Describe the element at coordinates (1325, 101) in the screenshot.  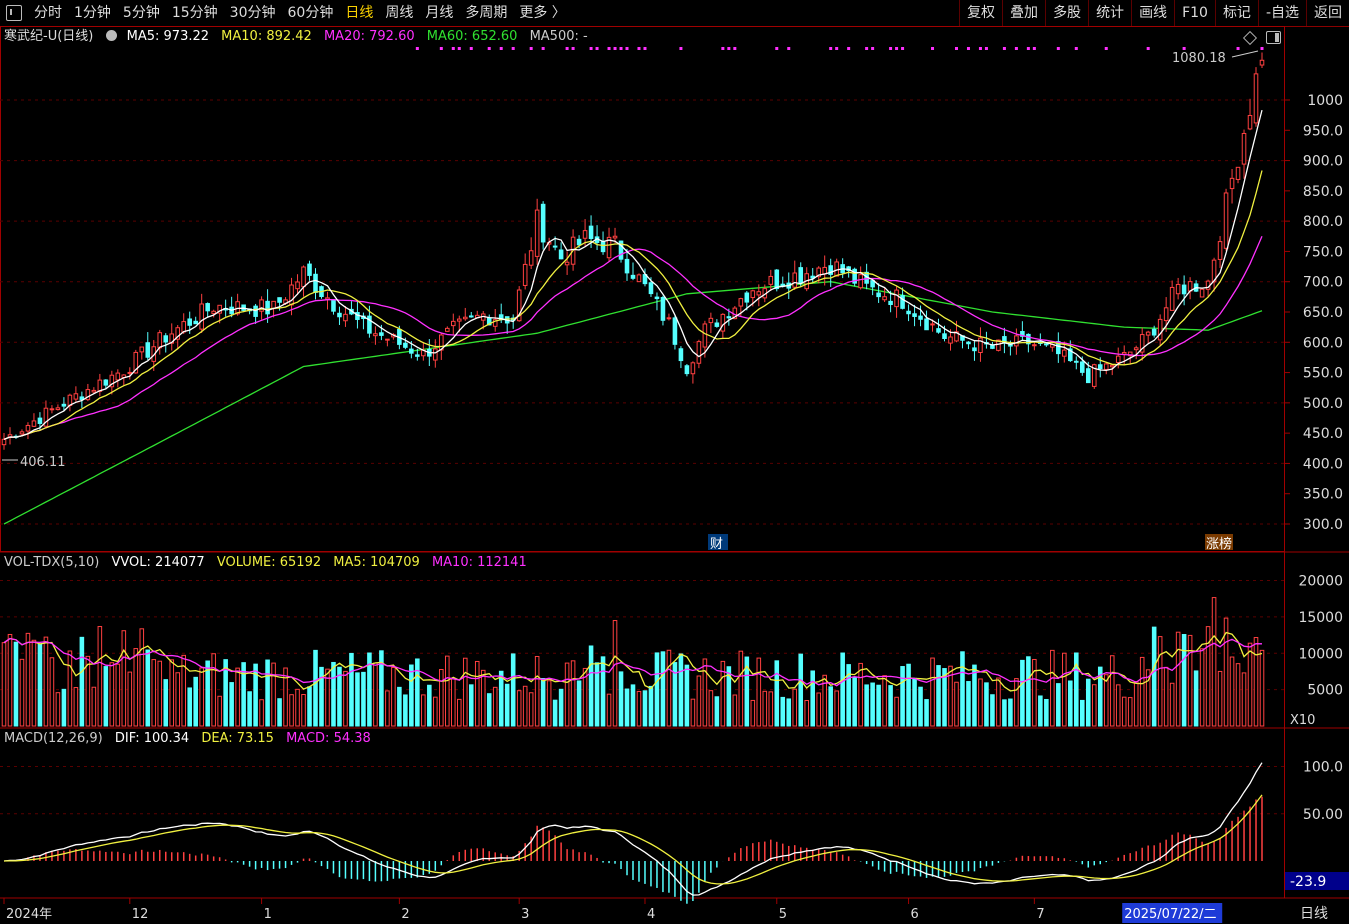
I see `price-axis-label: 1000` at that location.